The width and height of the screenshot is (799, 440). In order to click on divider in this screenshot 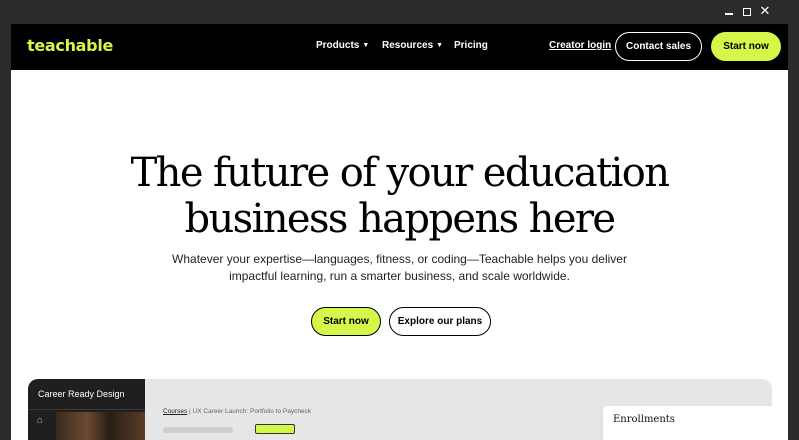, I will do `click(86, 409)`.